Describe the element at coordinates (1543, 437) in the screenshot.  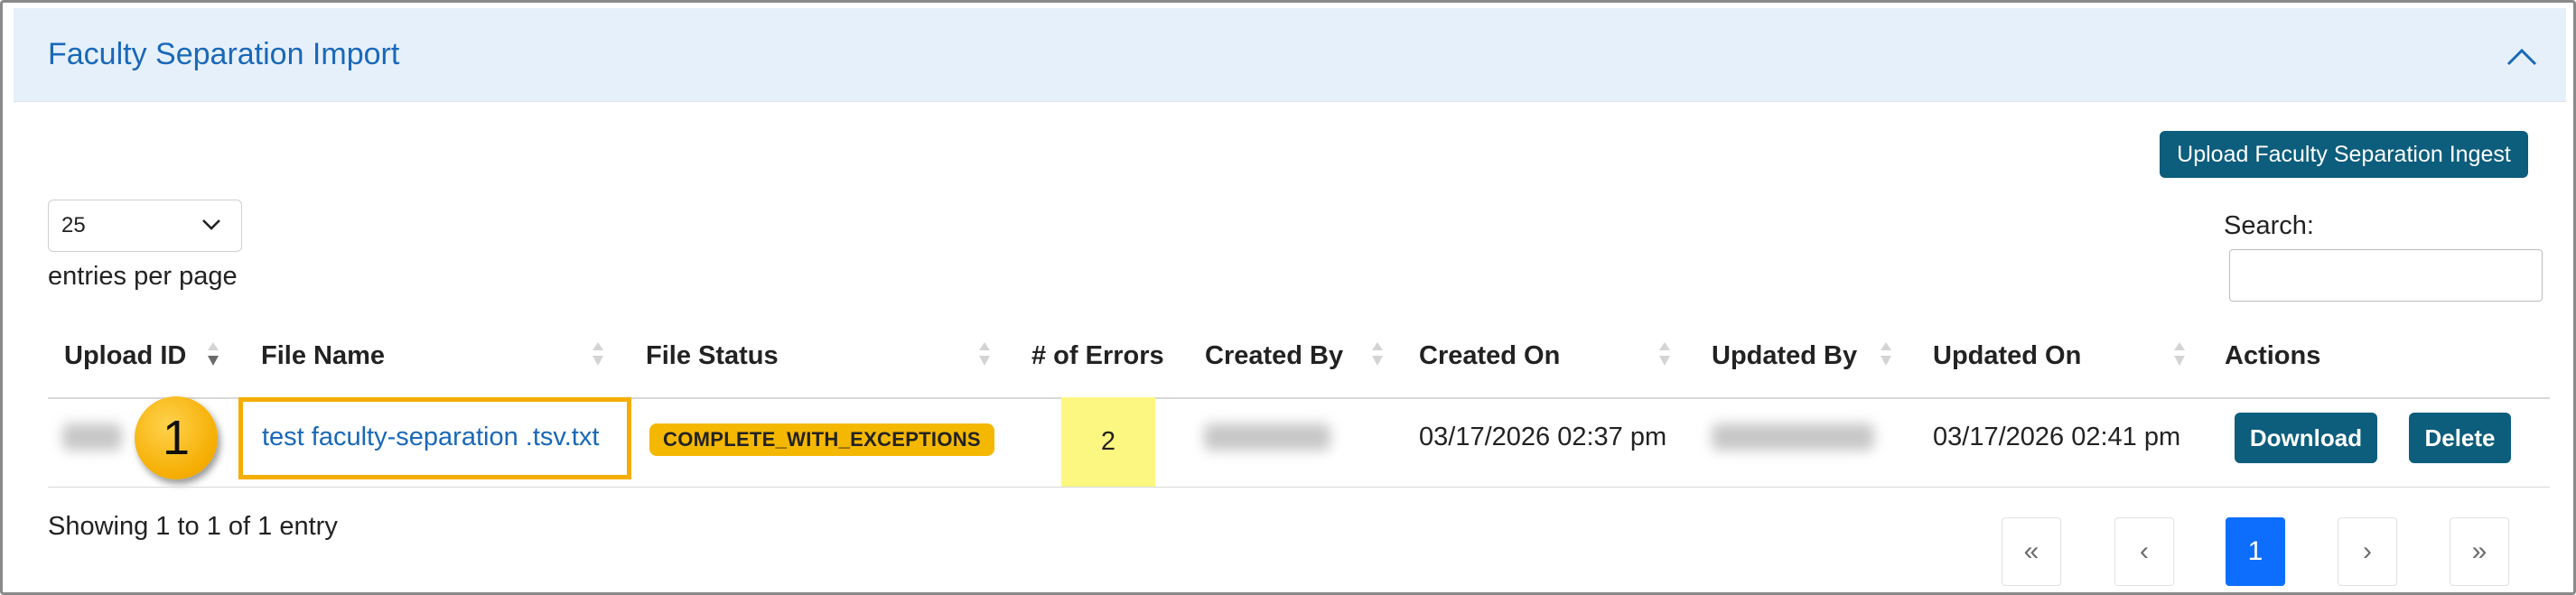
I see `created-on-value: 03/17/2026 02:37 pm` at that location.